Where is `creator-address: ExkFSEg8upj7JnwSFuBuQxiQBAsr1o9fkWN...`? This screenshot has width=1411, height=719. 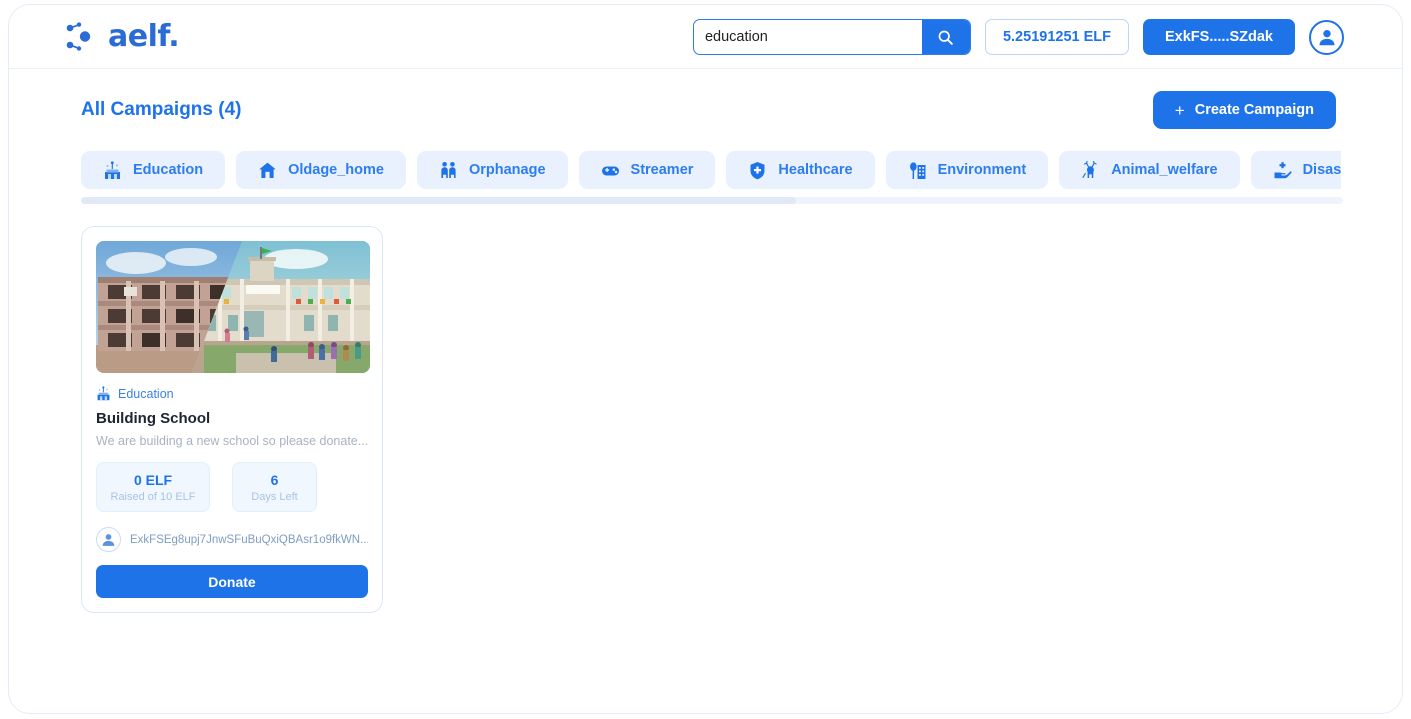
creator-address: ExkFSEg8upj7JnwSFuBuQxiQBAsr1o9fkWN... is located at coordinates (249, 539).